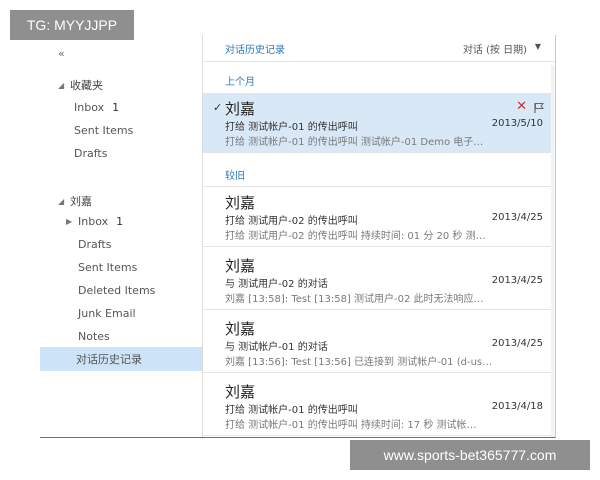 The height and width of the screenshot is (480, 600). I want to click on account-sent-items: Sent Items, so click(107, 267).